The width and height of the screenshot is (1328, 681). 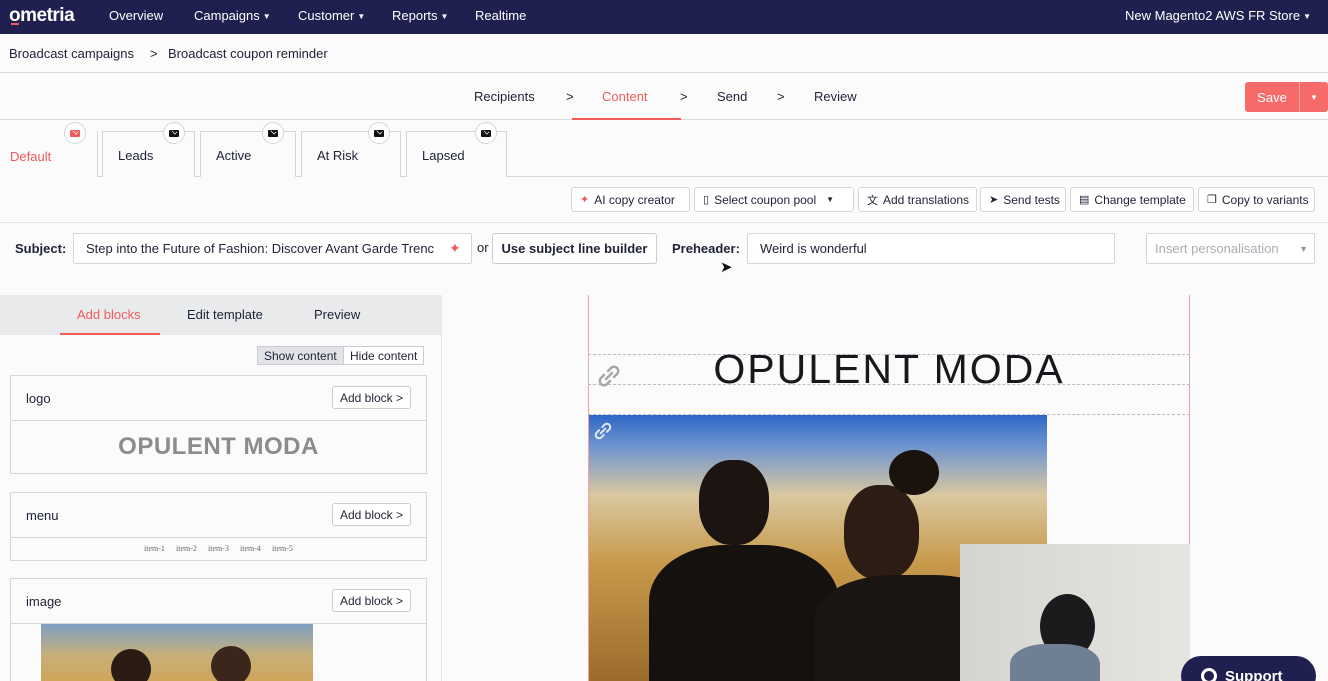 What do you see at coordinates (250, 548) in the screenshot?
I see `menu-preview-item: item-4` at bounding box center [250, 548].